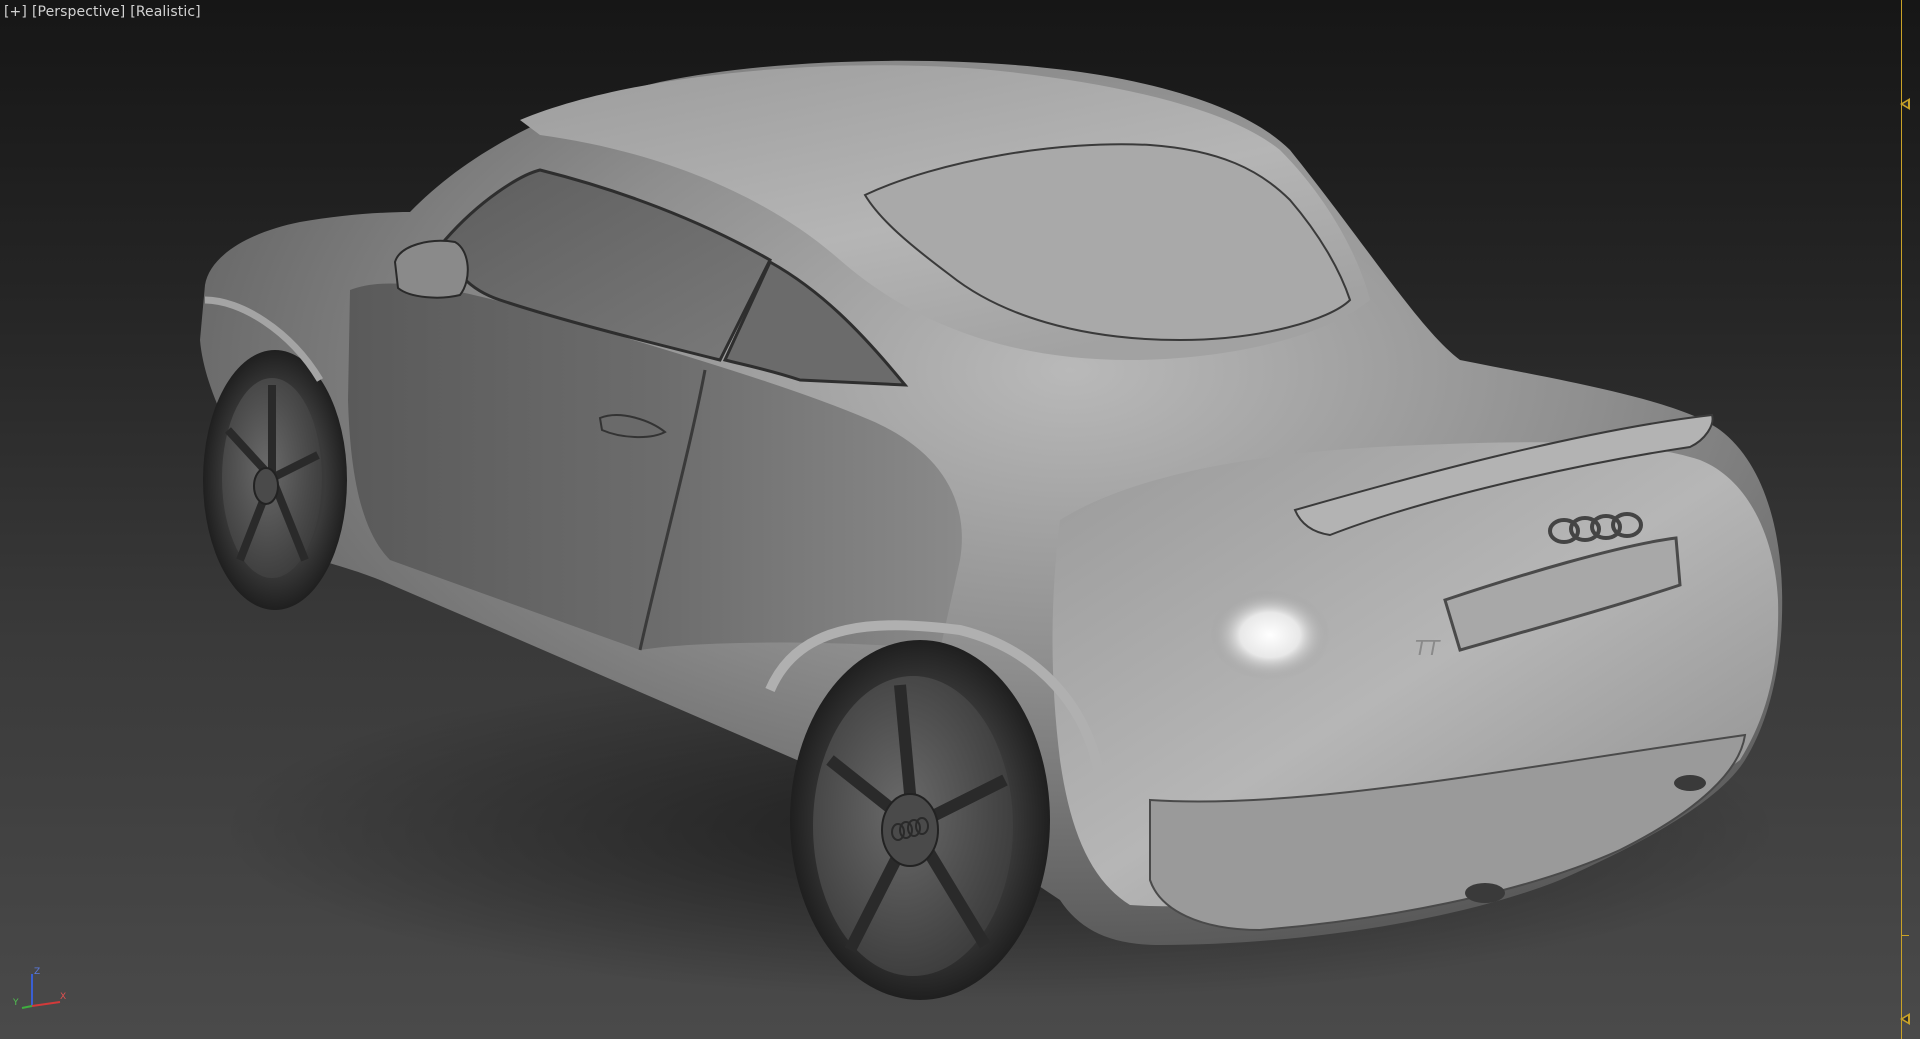 The image size is (1920, 1039). I want to click on viewport-label: [+] [Perspective] [Realistic], so click(105, 12).